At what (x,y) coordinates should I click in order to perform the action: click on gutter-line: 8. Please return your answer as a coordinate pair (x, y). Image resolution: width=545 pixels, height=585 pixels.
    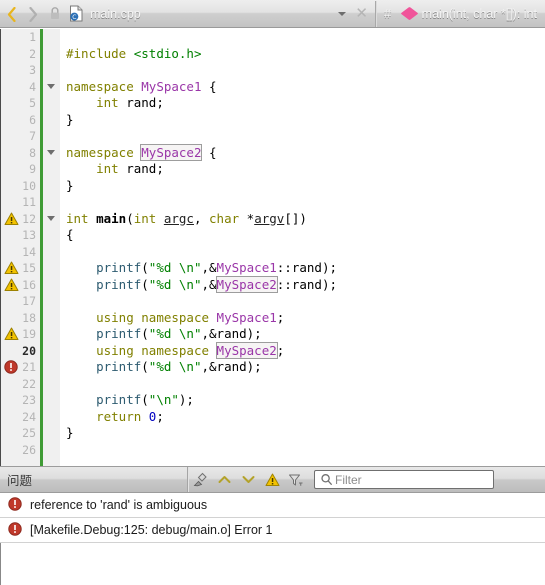
    Looking at the image, I should click on (20, 153).